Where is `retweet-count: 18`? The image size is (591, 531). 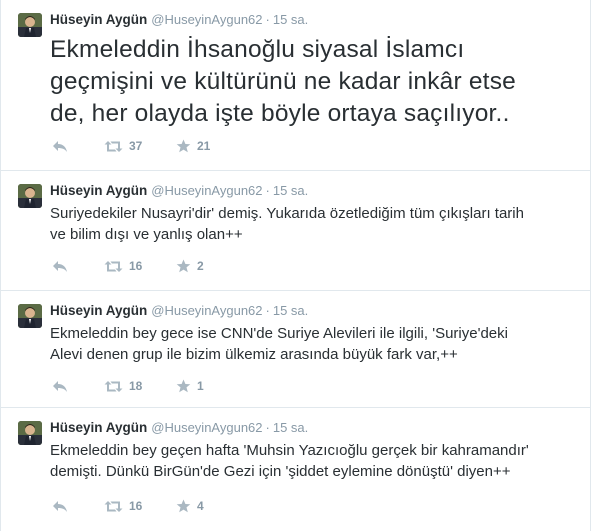
retweet-count: 18 is located at coordinates (136, 386).